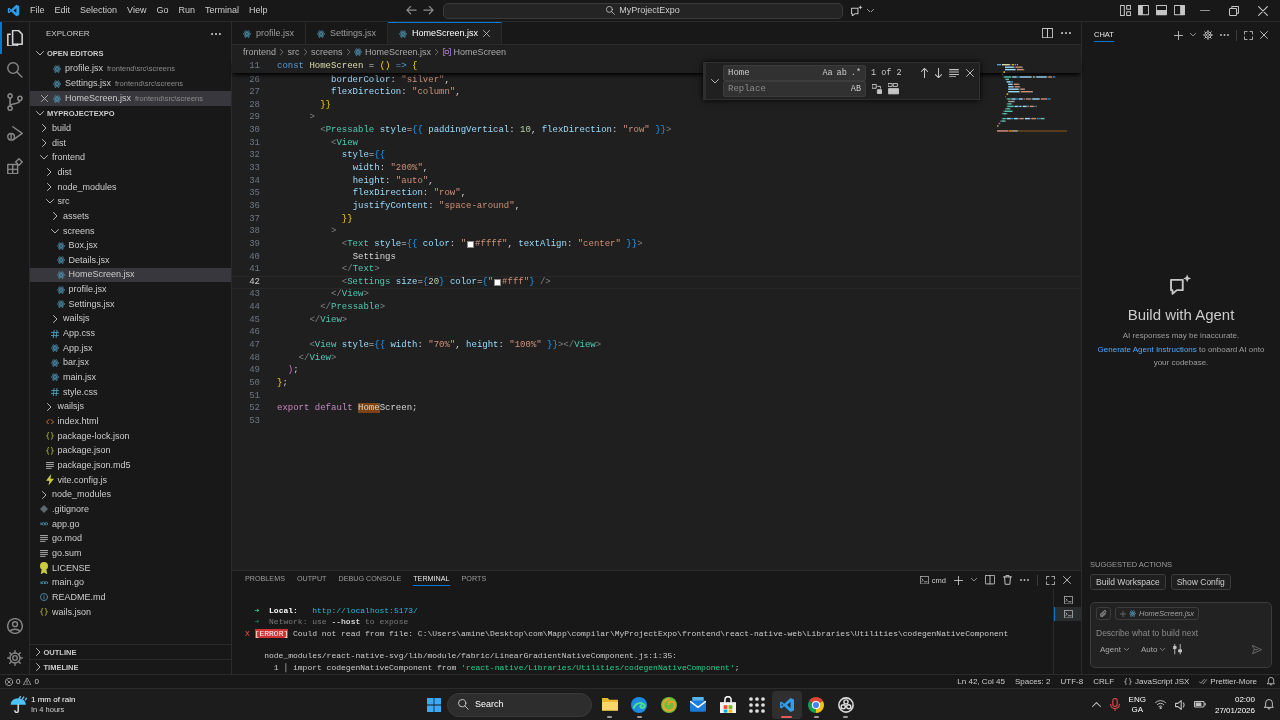  Describe the element at coordinates (954, 73) in the screenshot. I see `find-in-selection-icon` at that location.